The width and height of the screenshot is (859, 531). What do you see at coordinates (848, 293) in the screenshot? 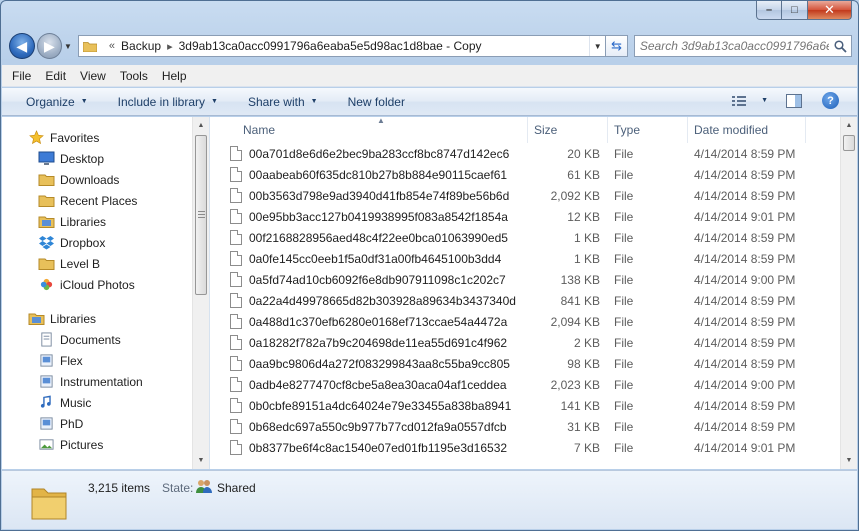
I see `file-list-scrollbar: ▲ ▼` at bounding box center [848, 293].